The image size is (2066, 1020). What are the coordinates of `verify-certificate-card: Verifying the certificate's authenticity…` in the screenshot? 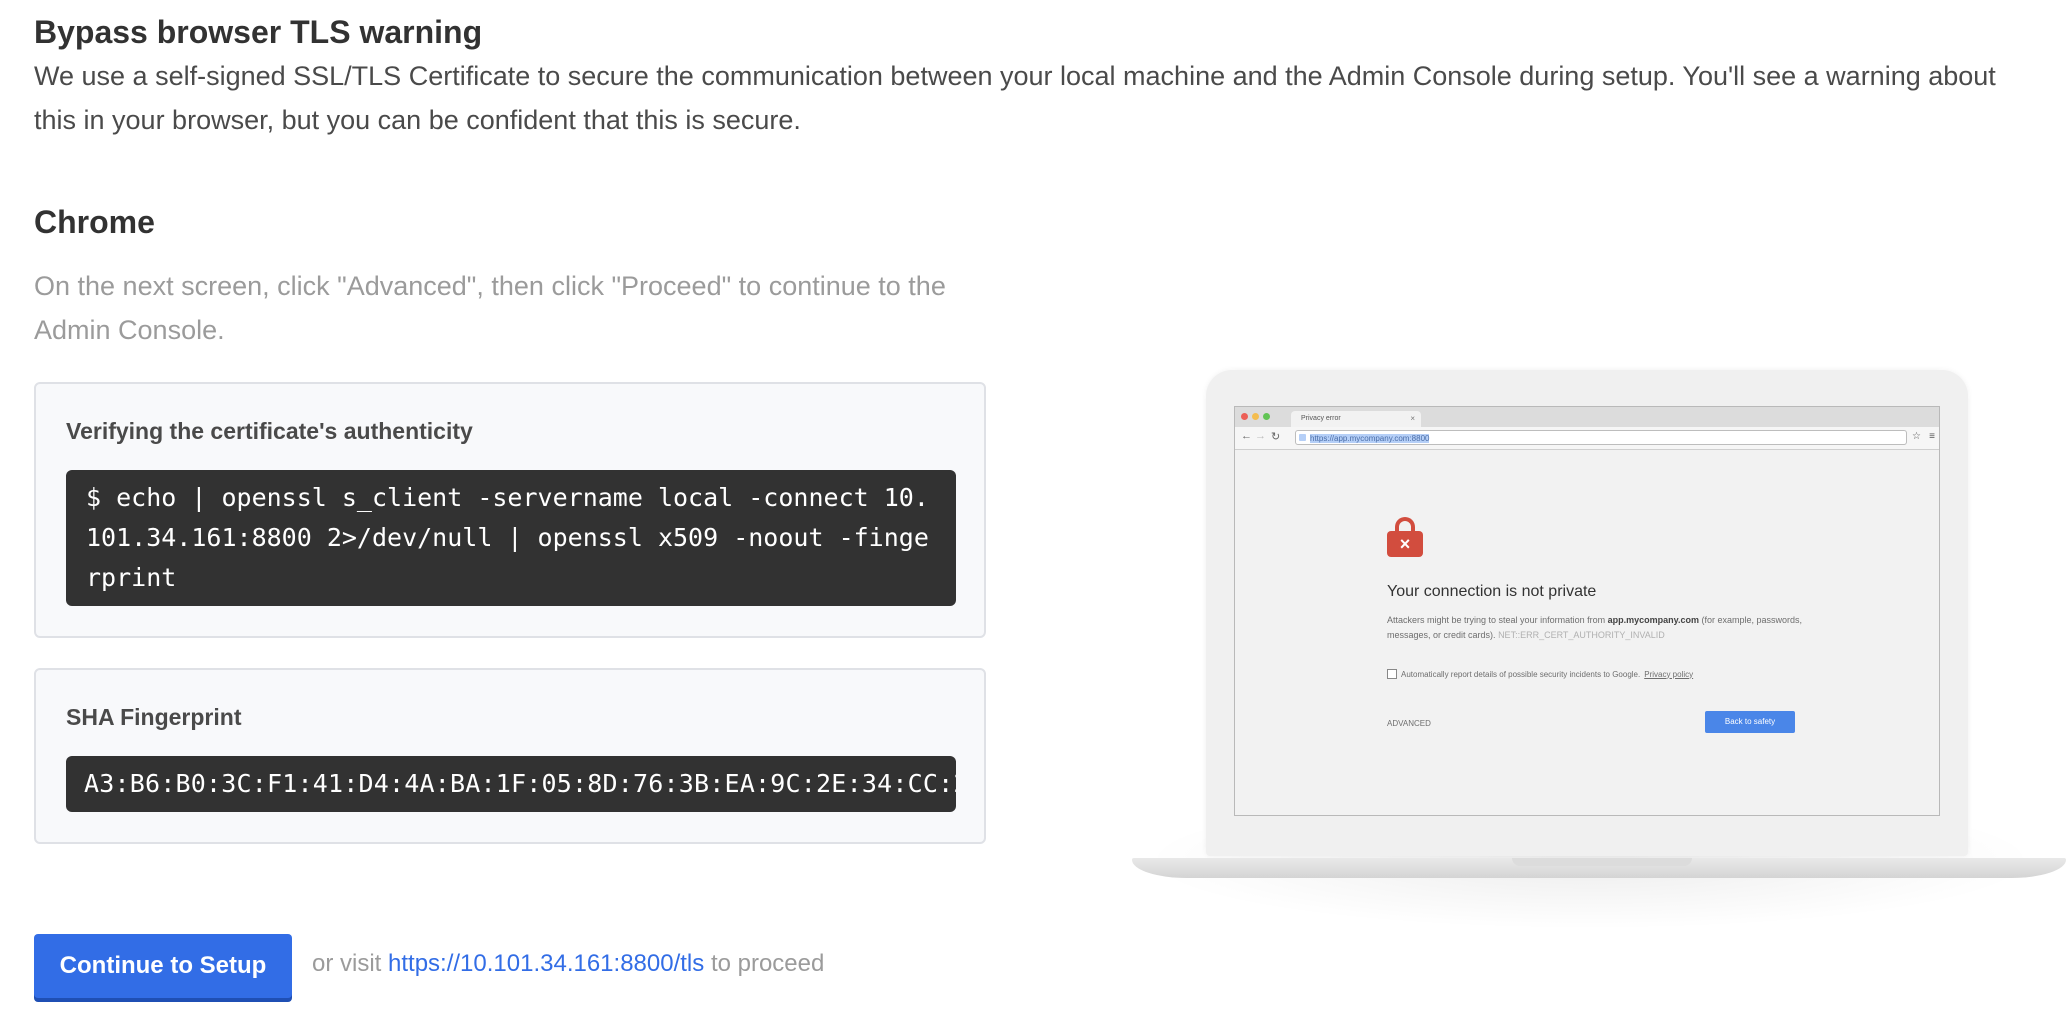 It's located at (510, 510).